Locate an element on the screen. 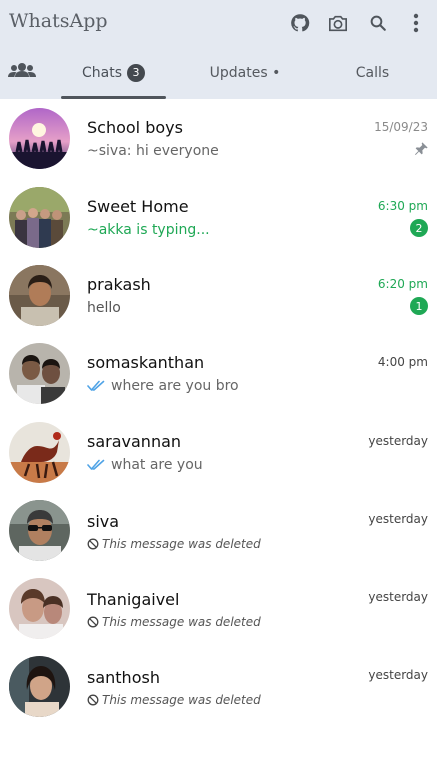 This screenshot has width=437, height=765. more-vert-icon is located at coordinates (416, 23).